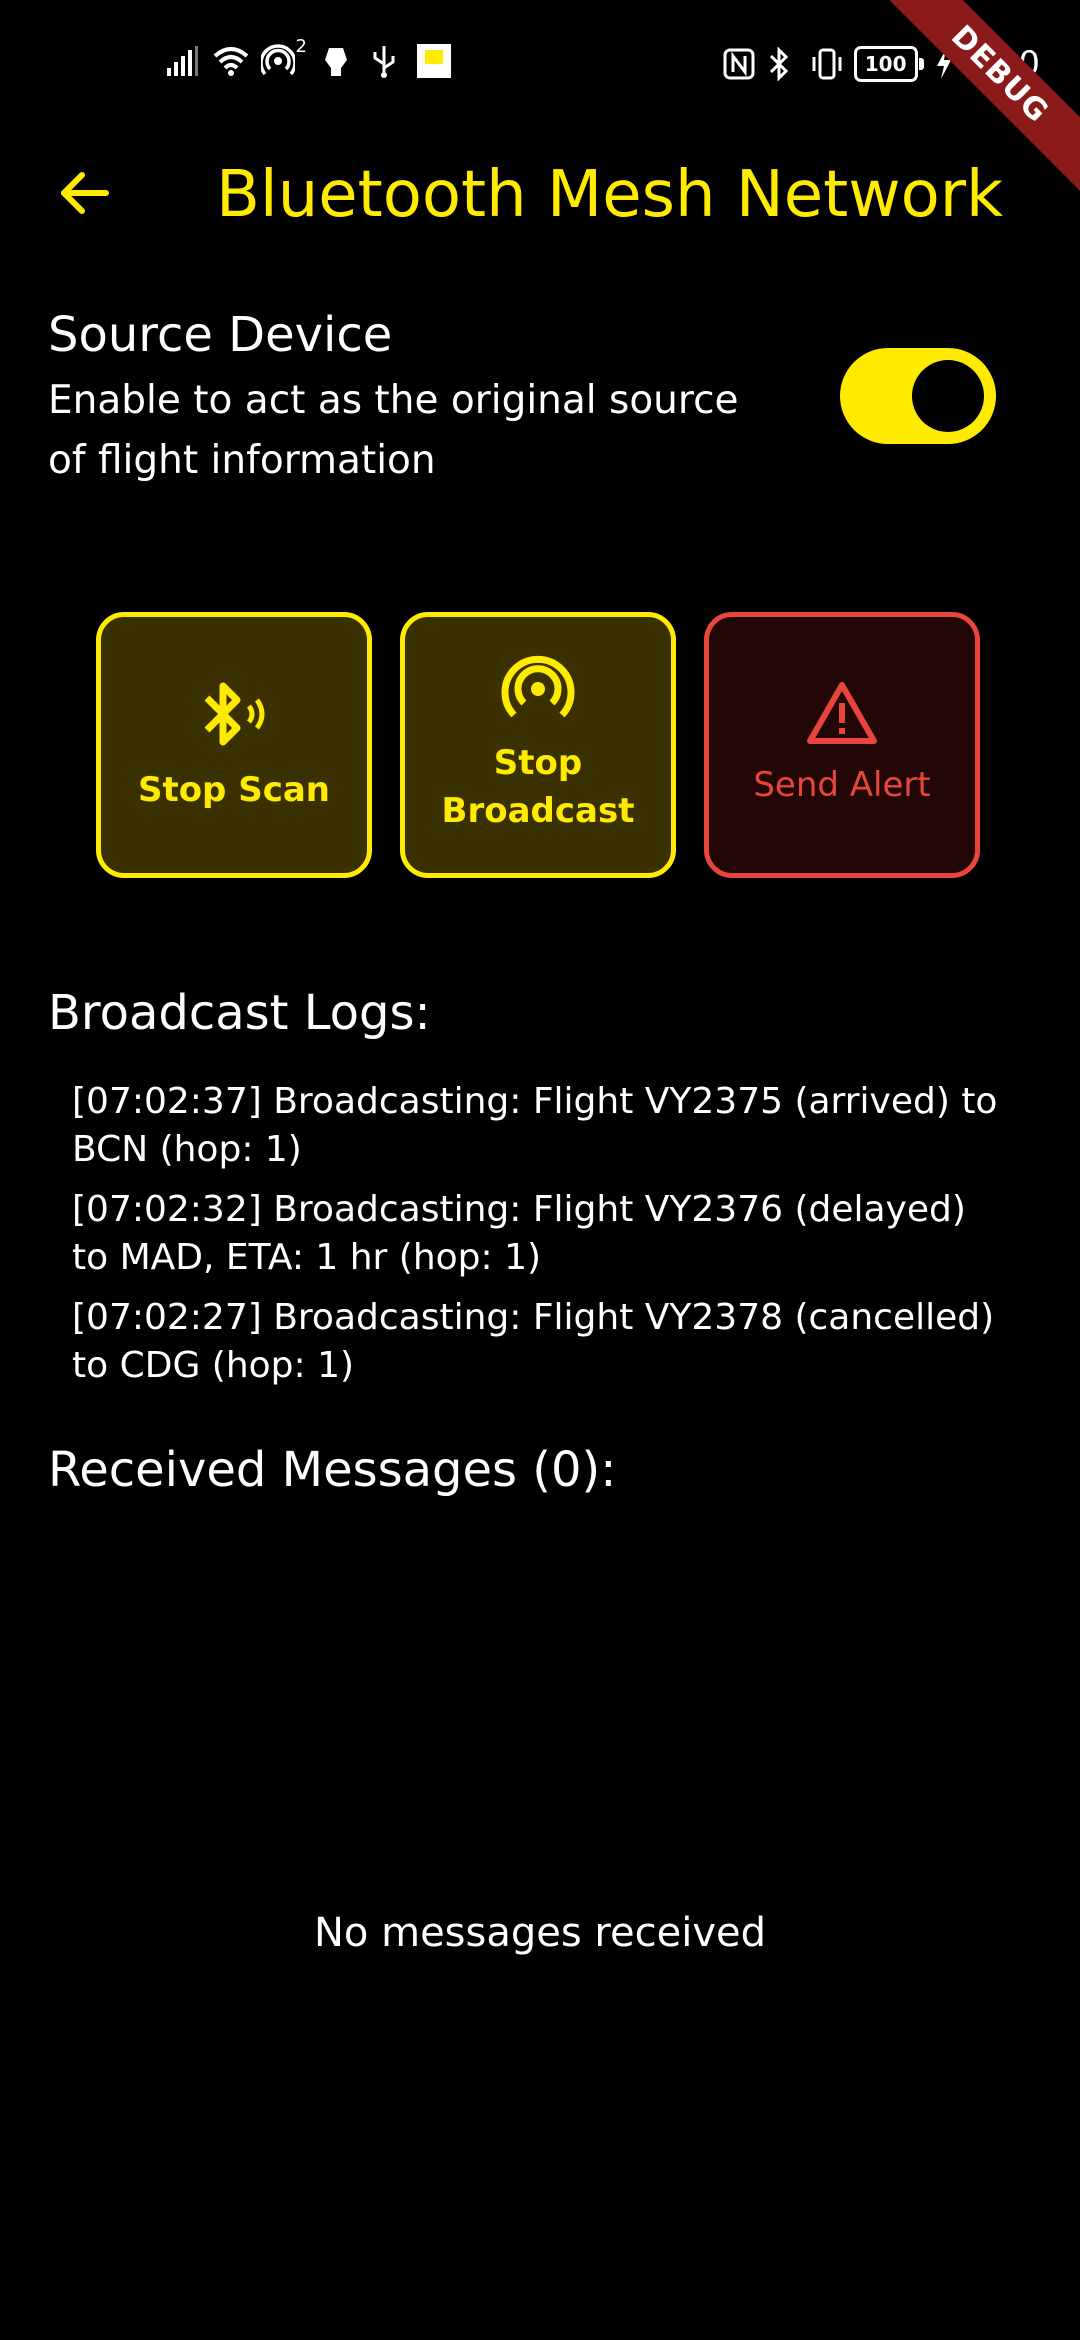 The width and height of the screenshot is (1080, 2340). Describe the element at coordinates (538, 763) in the screenshot. I see `stop-broadcast-label-line1: Stop` at that location.